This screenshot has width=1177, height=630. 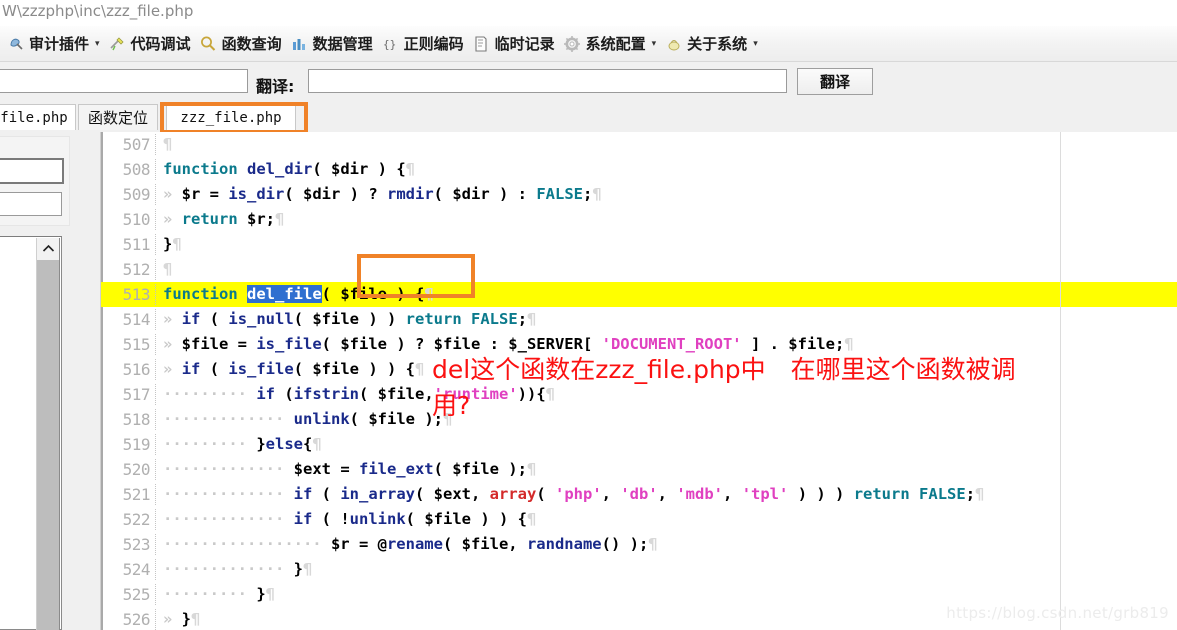 I want to click on translate-button: 翻译, so click(x=835, y=81).